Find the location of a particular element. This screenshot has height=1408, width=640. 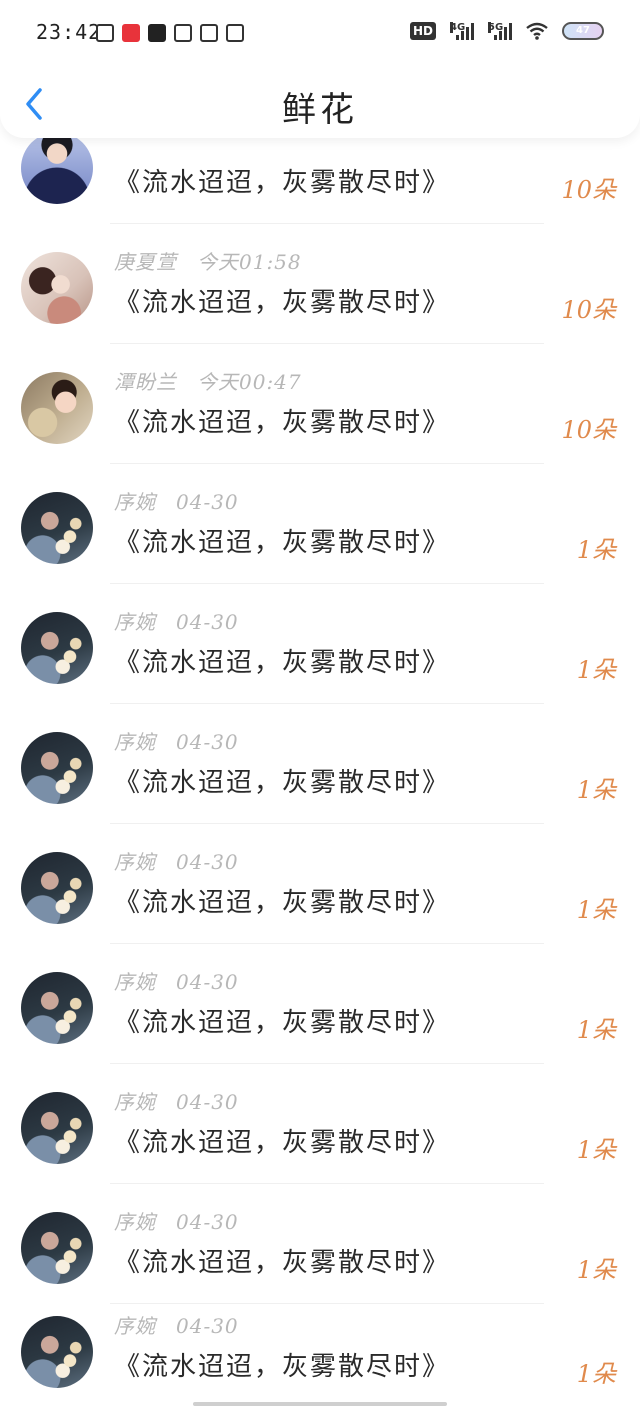

signal-4g-icon: 4G is located at coordinates (462, 31).